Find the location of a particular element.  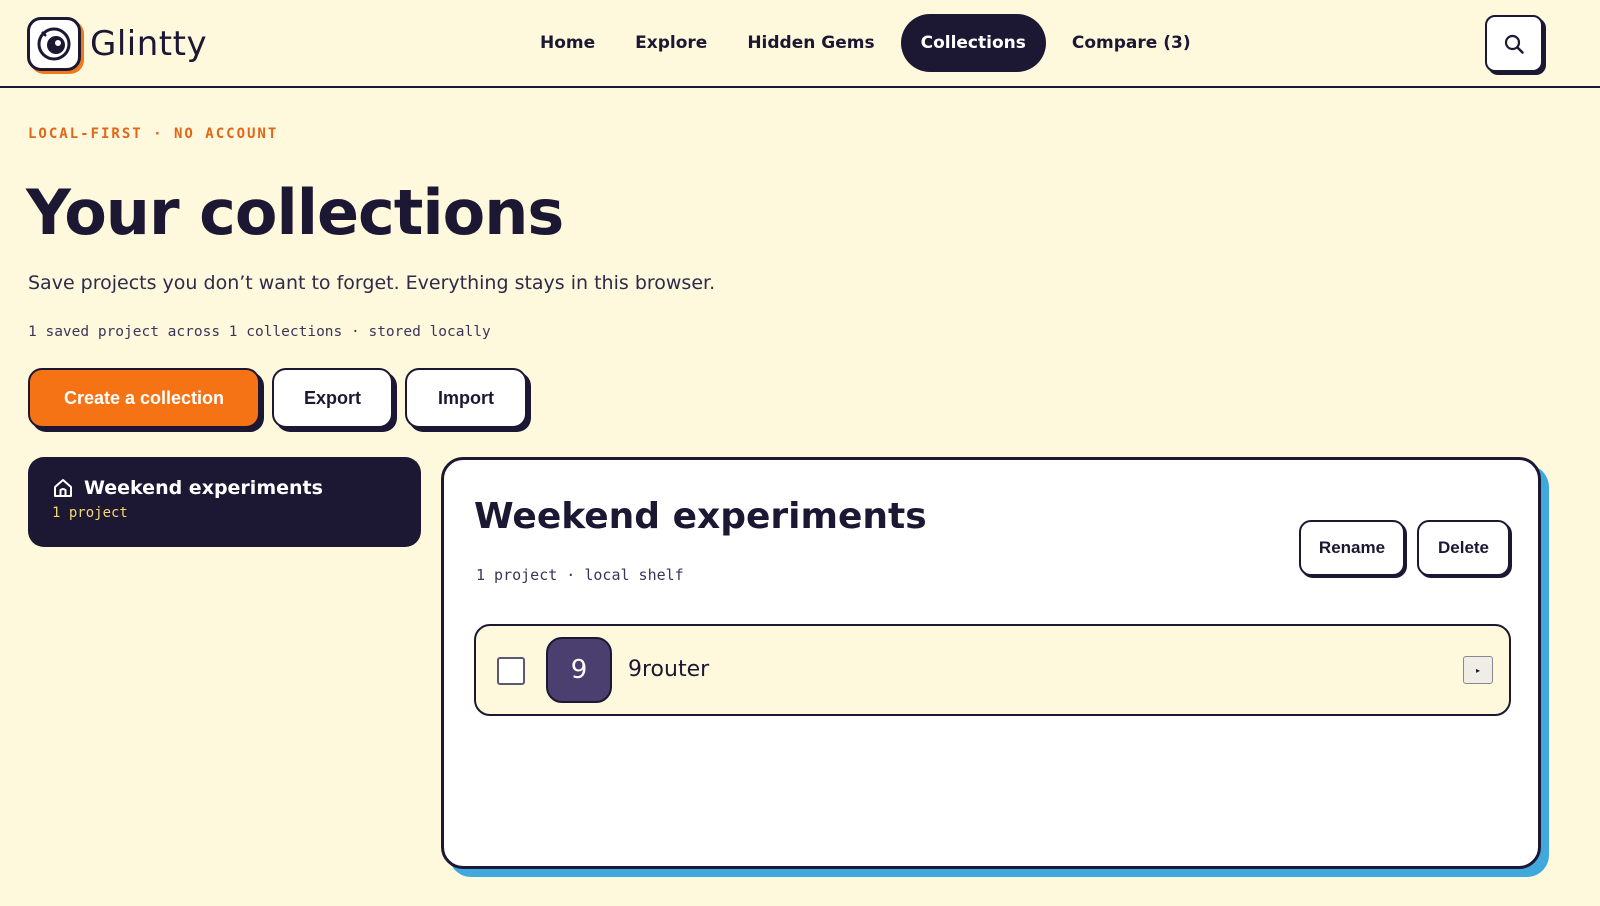

nav-hidden-gems: Hidden Gems is located at coordinates (810, 43).